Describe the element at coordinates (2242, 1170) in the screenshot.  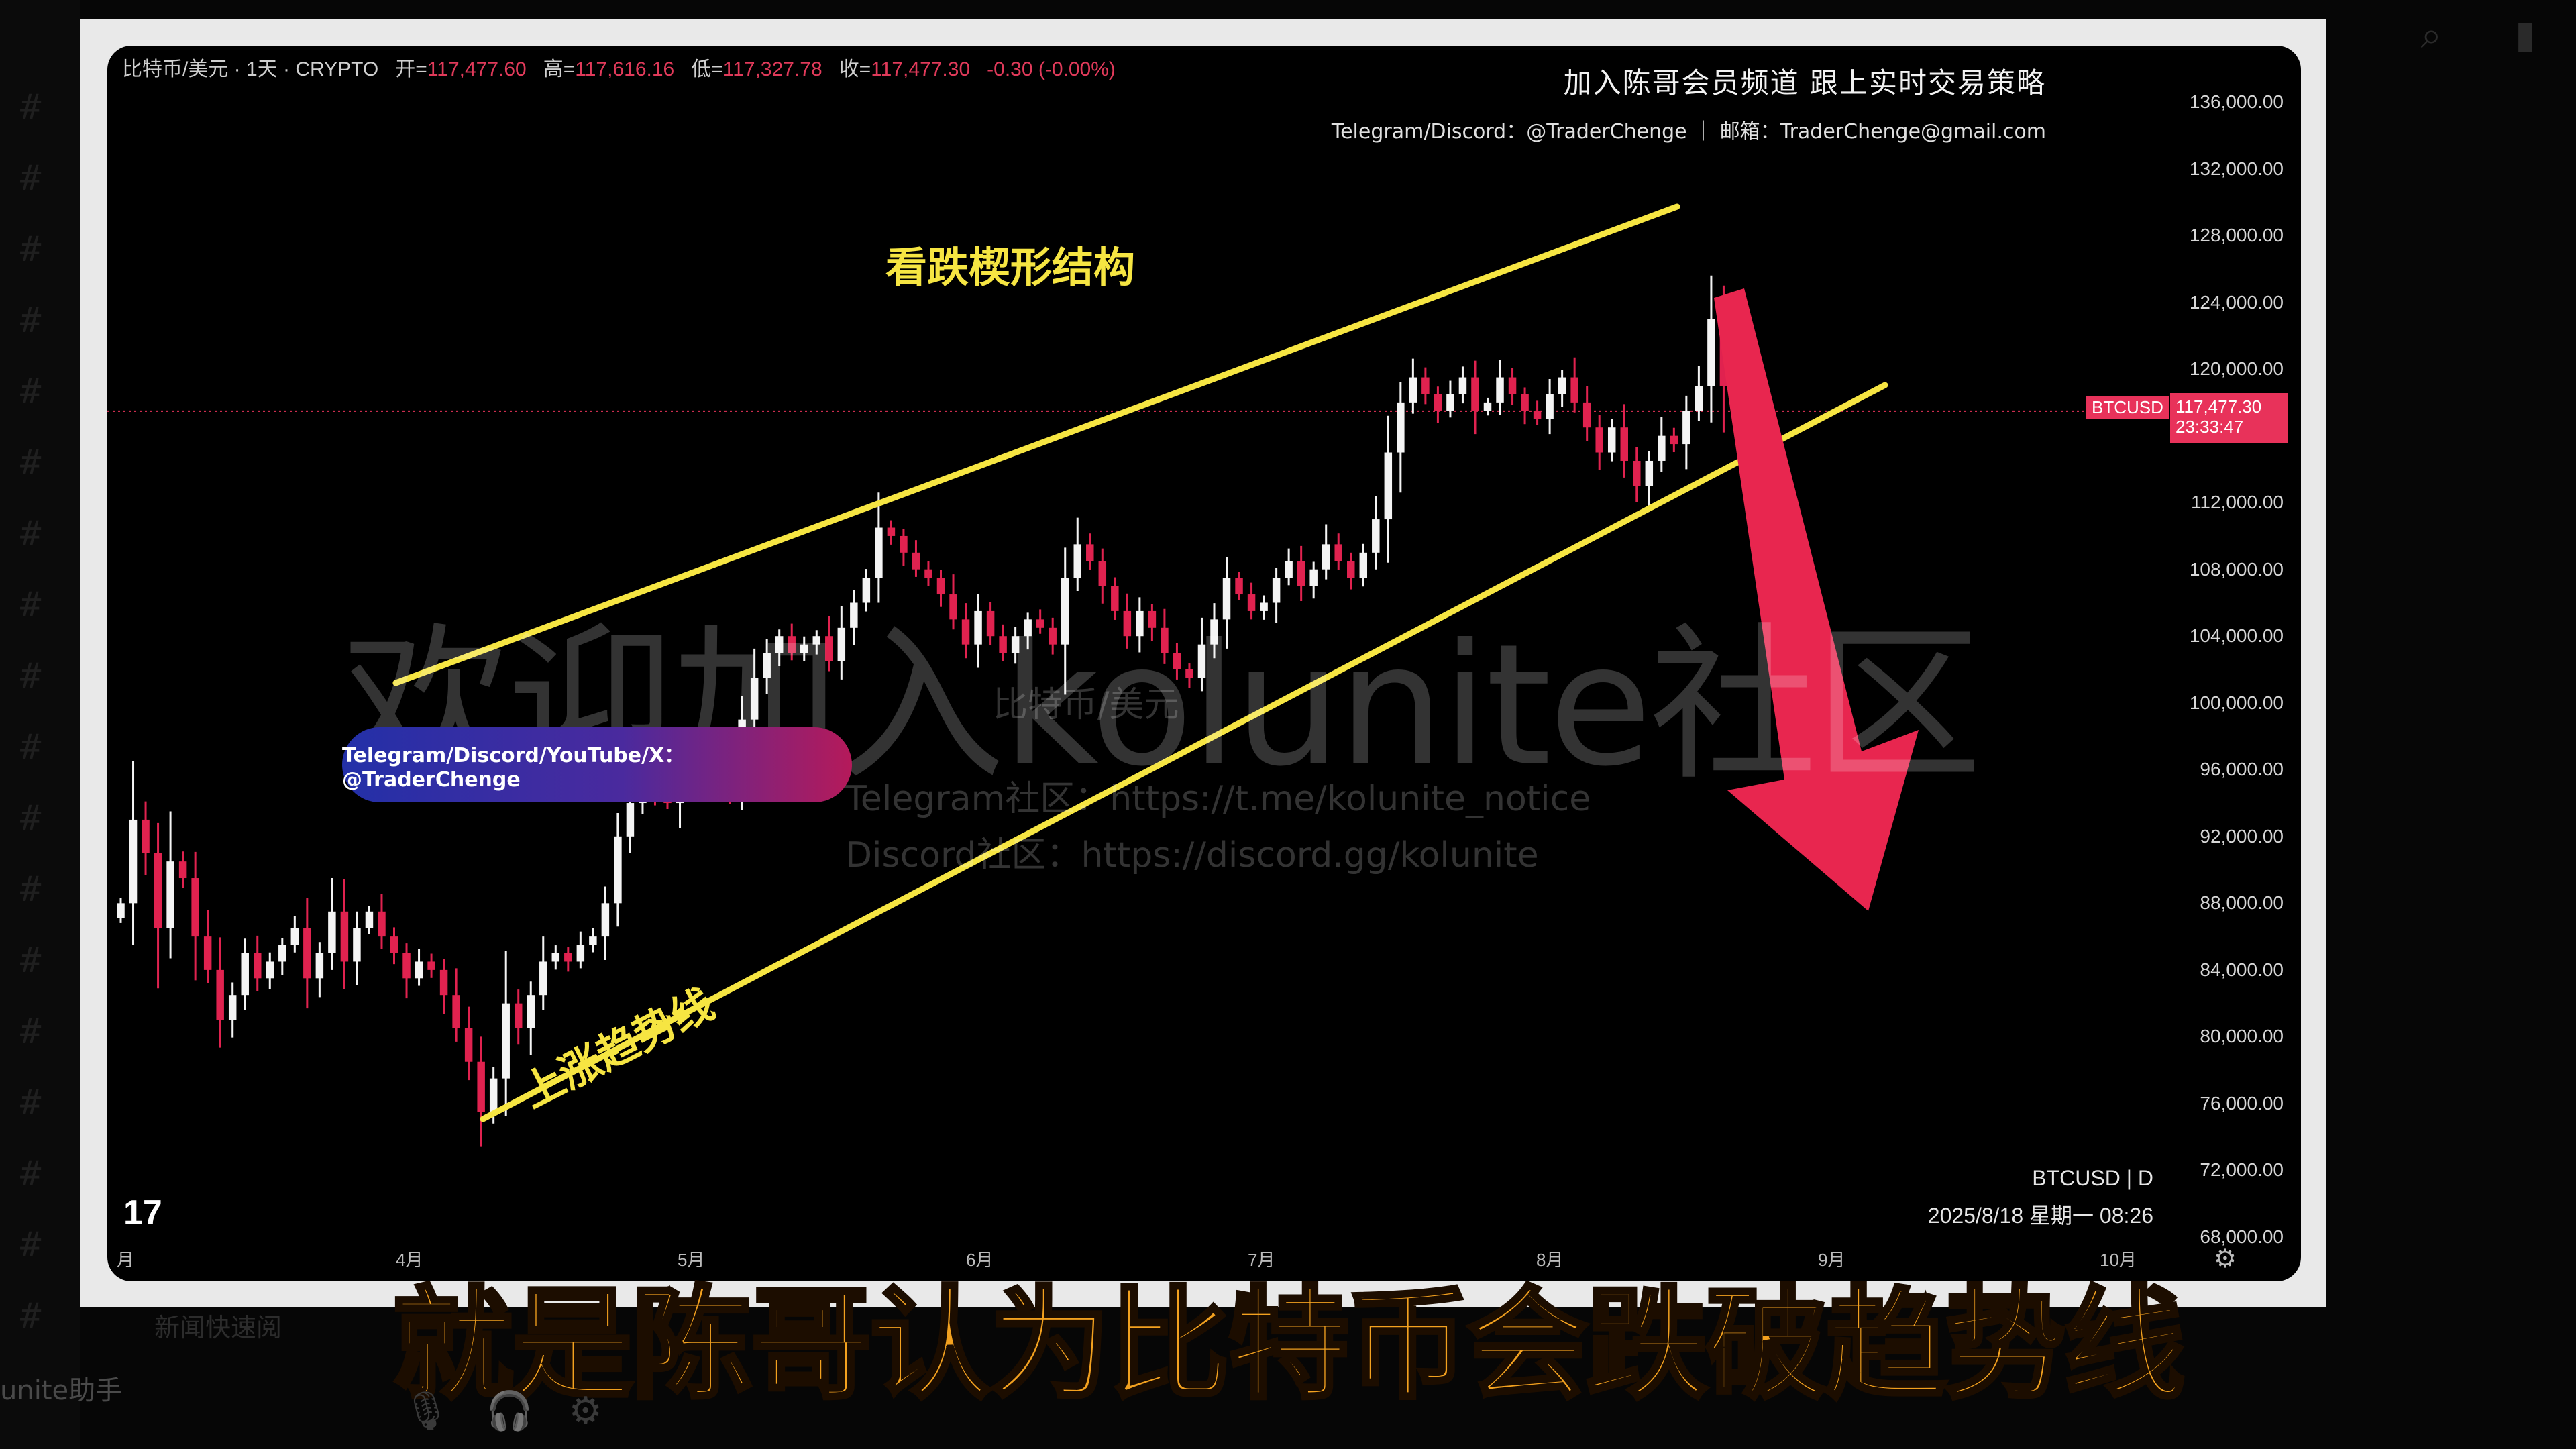
I see `price-axis-tick: 72,000.00` at that location.